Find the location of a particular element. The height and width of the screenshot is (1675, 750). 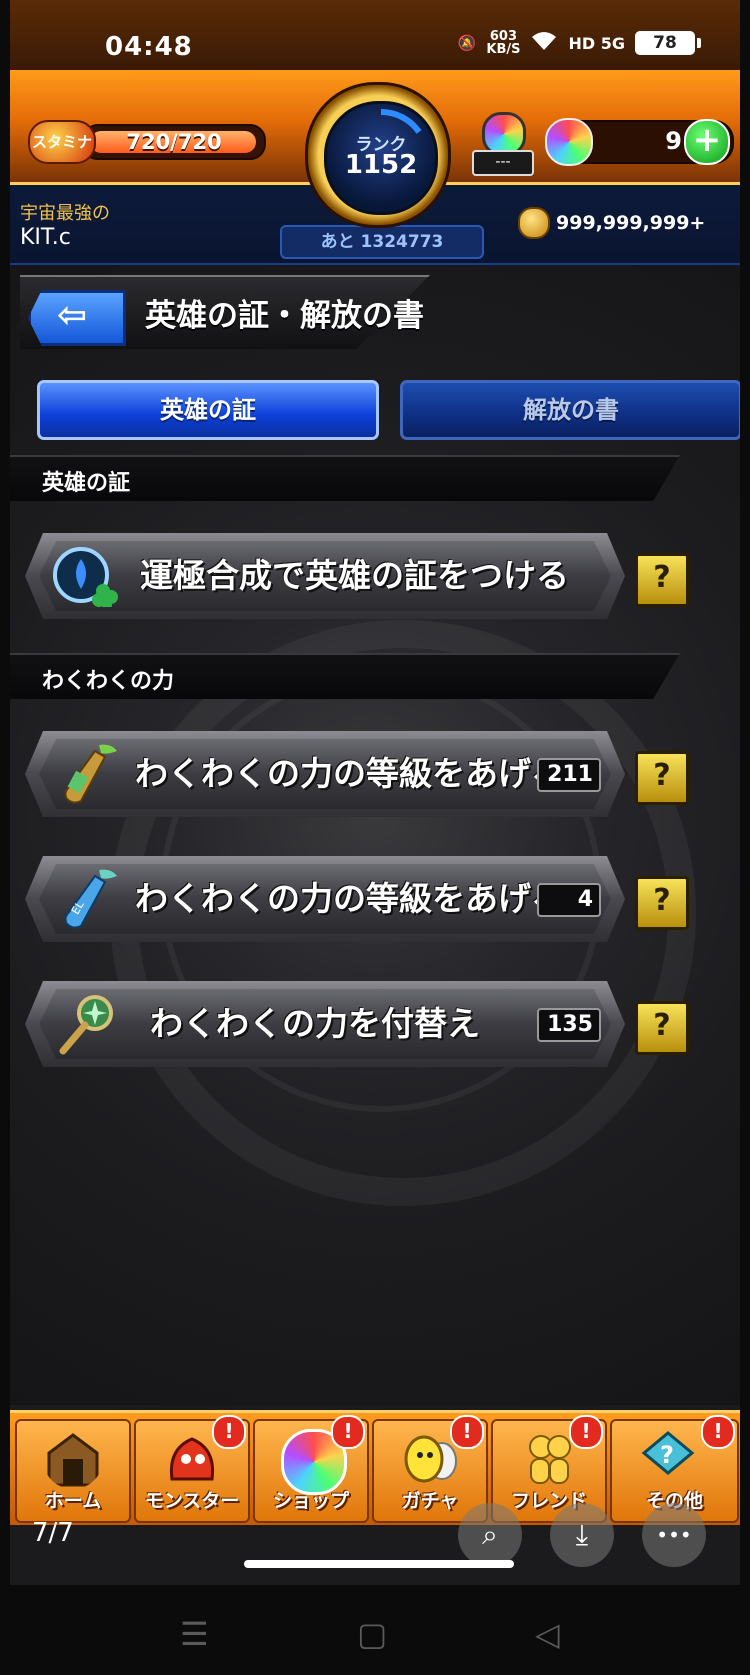

rank-badge: ランク 1152 is located at coordinates (378, 155).